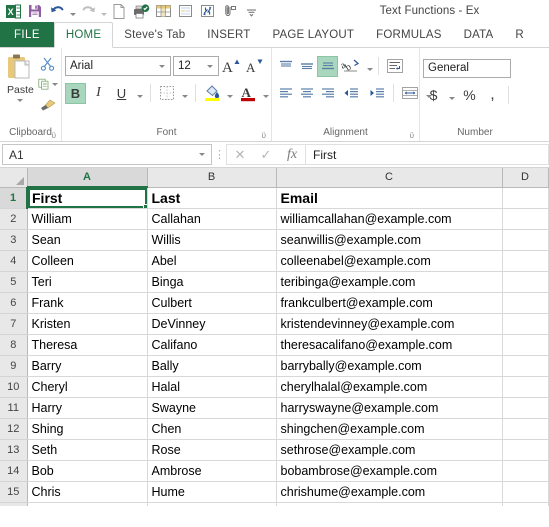  Describe the element at coordinates (119, 11) in the screenshot. I see `new-file-icon` at that location.